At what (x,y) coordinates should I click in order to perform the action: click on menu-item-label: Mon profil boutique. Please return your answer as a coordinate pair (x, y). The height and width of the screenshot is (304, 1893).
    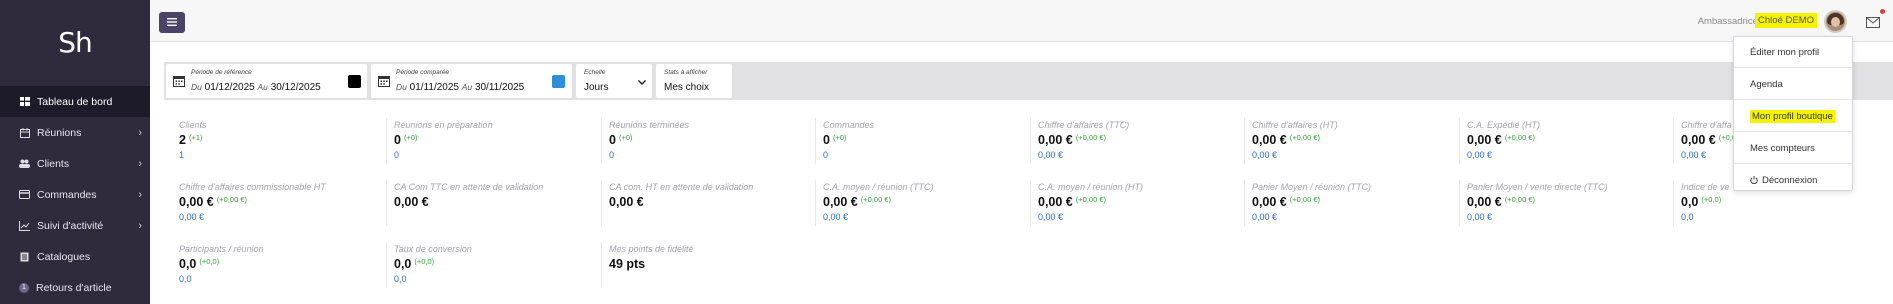
    Looking at the image, I should click on (1792, 116).